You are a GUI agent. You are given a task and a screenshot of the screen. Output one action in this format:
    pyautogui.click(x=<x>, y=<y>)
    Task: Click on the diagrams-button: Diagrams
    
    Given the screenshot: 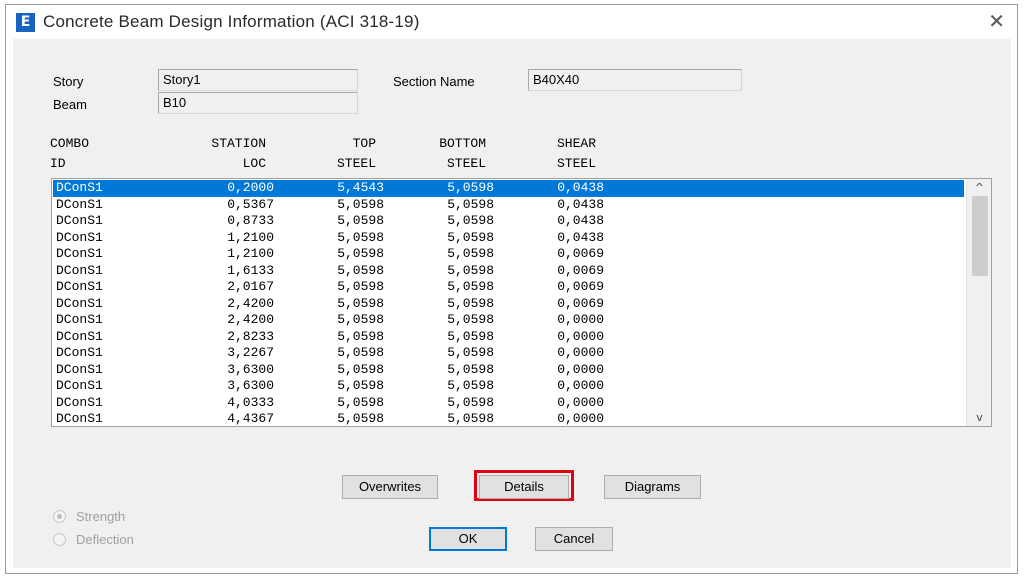 What is the action you would take?
    pyautogui.click(x=652, y=487)
    